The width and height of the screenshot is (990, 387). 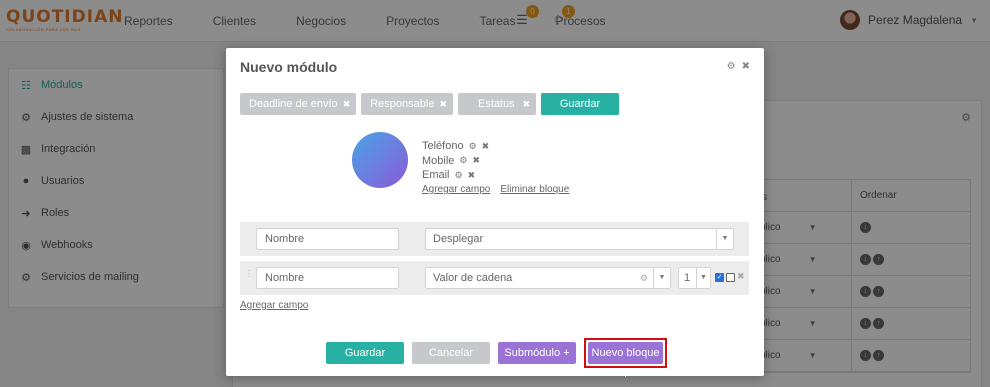 I want to click on select-value: Valor de cadena, so click(x=473, y=278).